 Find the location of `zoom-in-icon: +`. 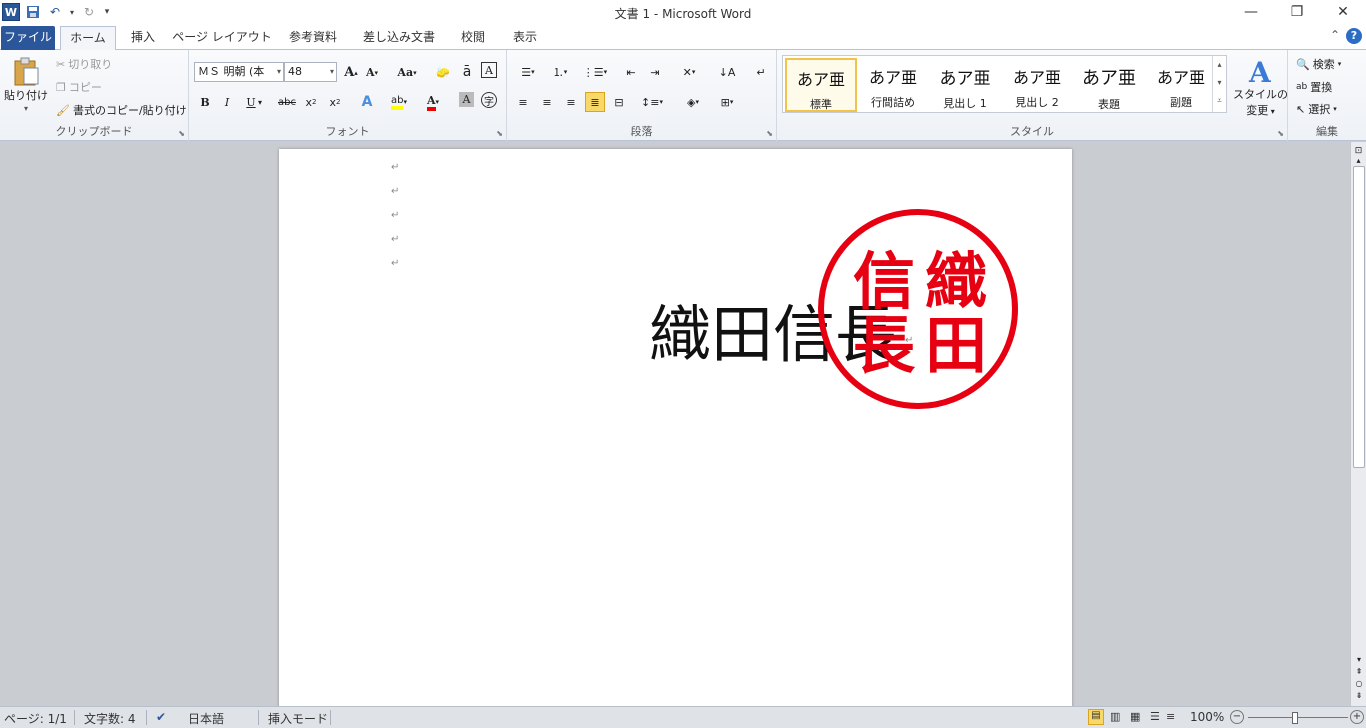

zoom-in-icon: + is located at coordinates (1357, 717).